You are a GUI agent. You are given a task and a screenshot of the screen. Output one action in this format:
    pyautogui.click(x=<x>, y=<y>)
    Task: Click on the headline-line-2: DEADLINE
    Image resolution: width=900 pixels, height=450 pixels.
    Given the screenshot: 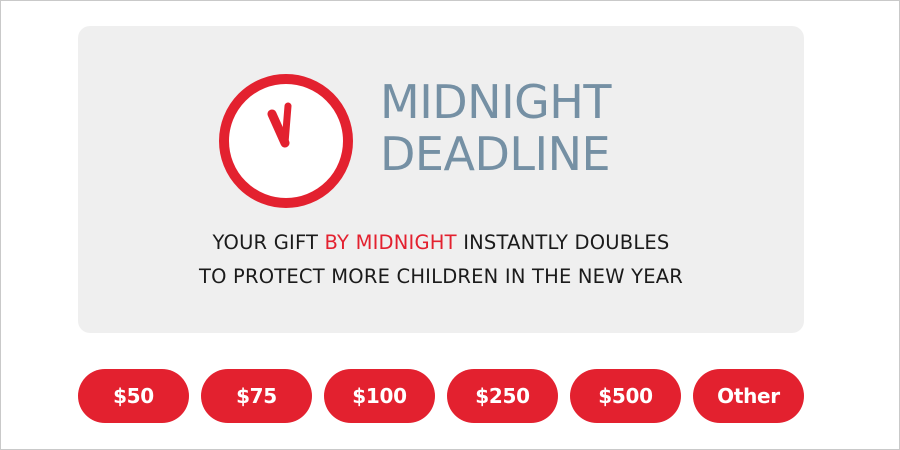 What is the action you would take?
    pyautogui.click(x=495, y=154)
    